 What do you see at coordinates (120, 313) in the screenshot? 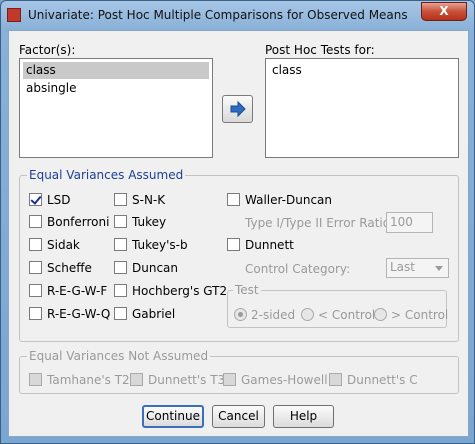
I see `gabriel-checkbox` at bounding box center [120, 313].